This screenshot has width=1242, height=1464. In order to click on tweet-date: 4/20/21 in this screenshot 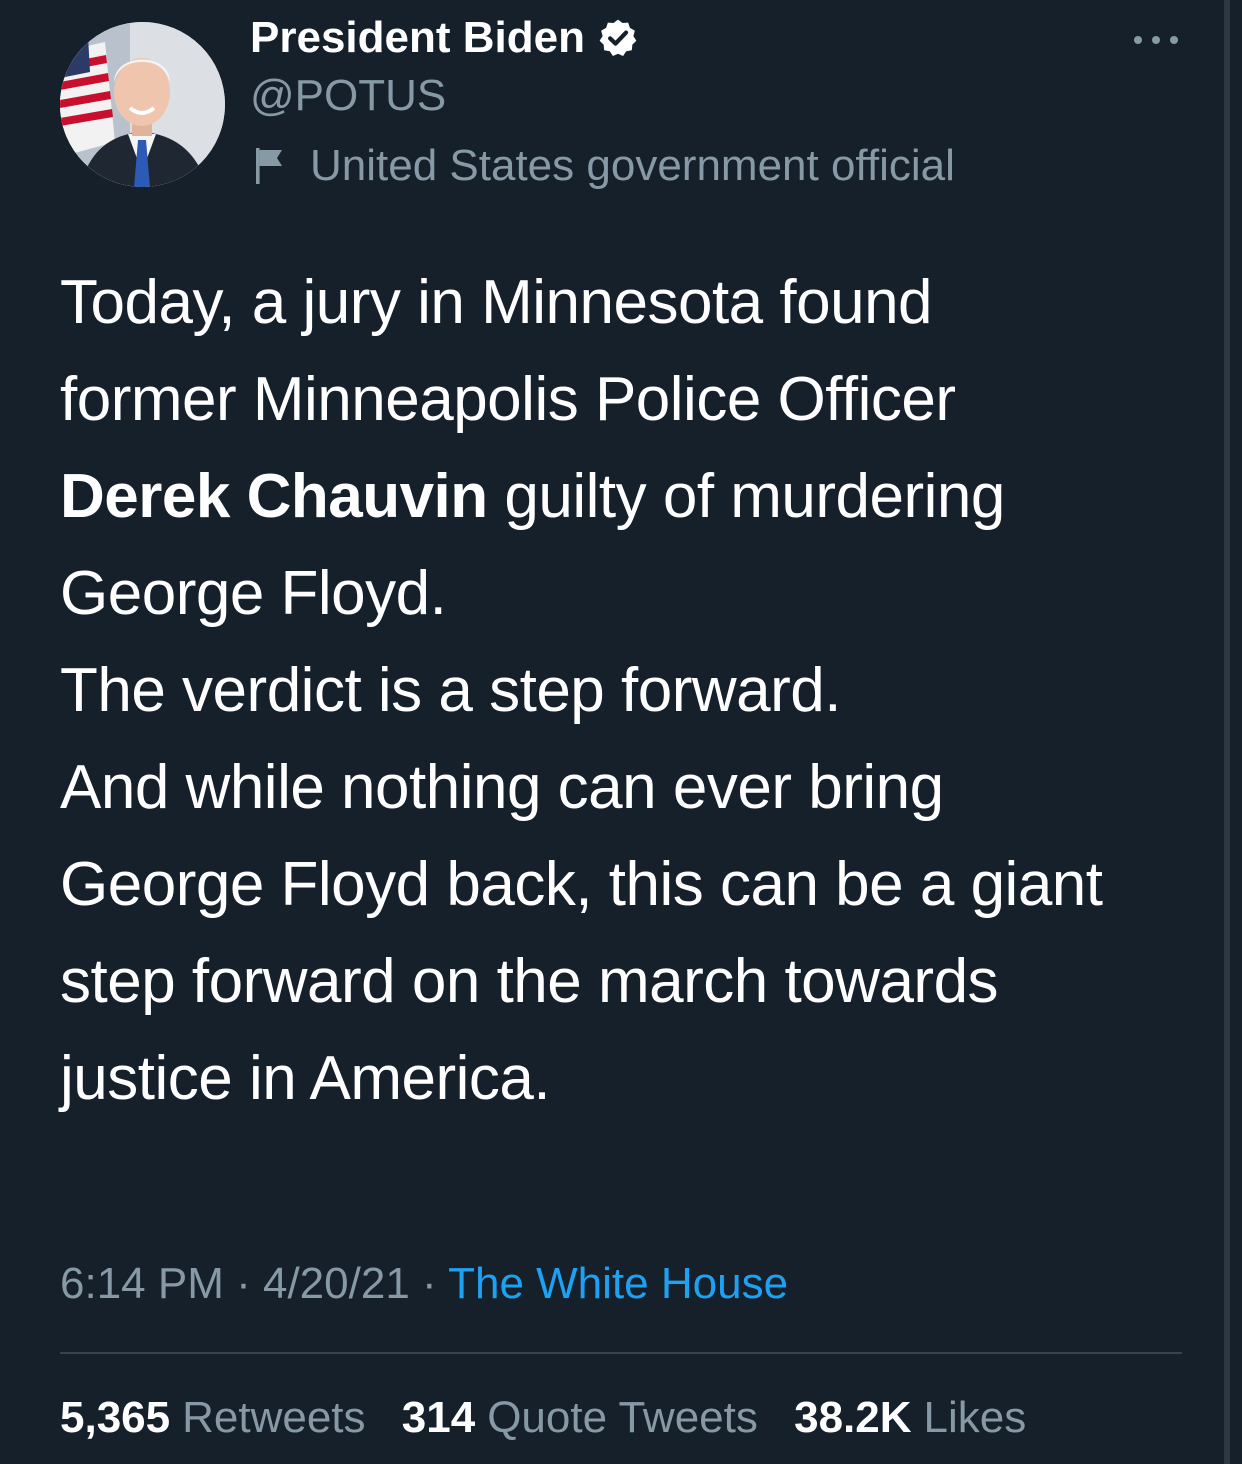, I will do `click(336, 1283)`.